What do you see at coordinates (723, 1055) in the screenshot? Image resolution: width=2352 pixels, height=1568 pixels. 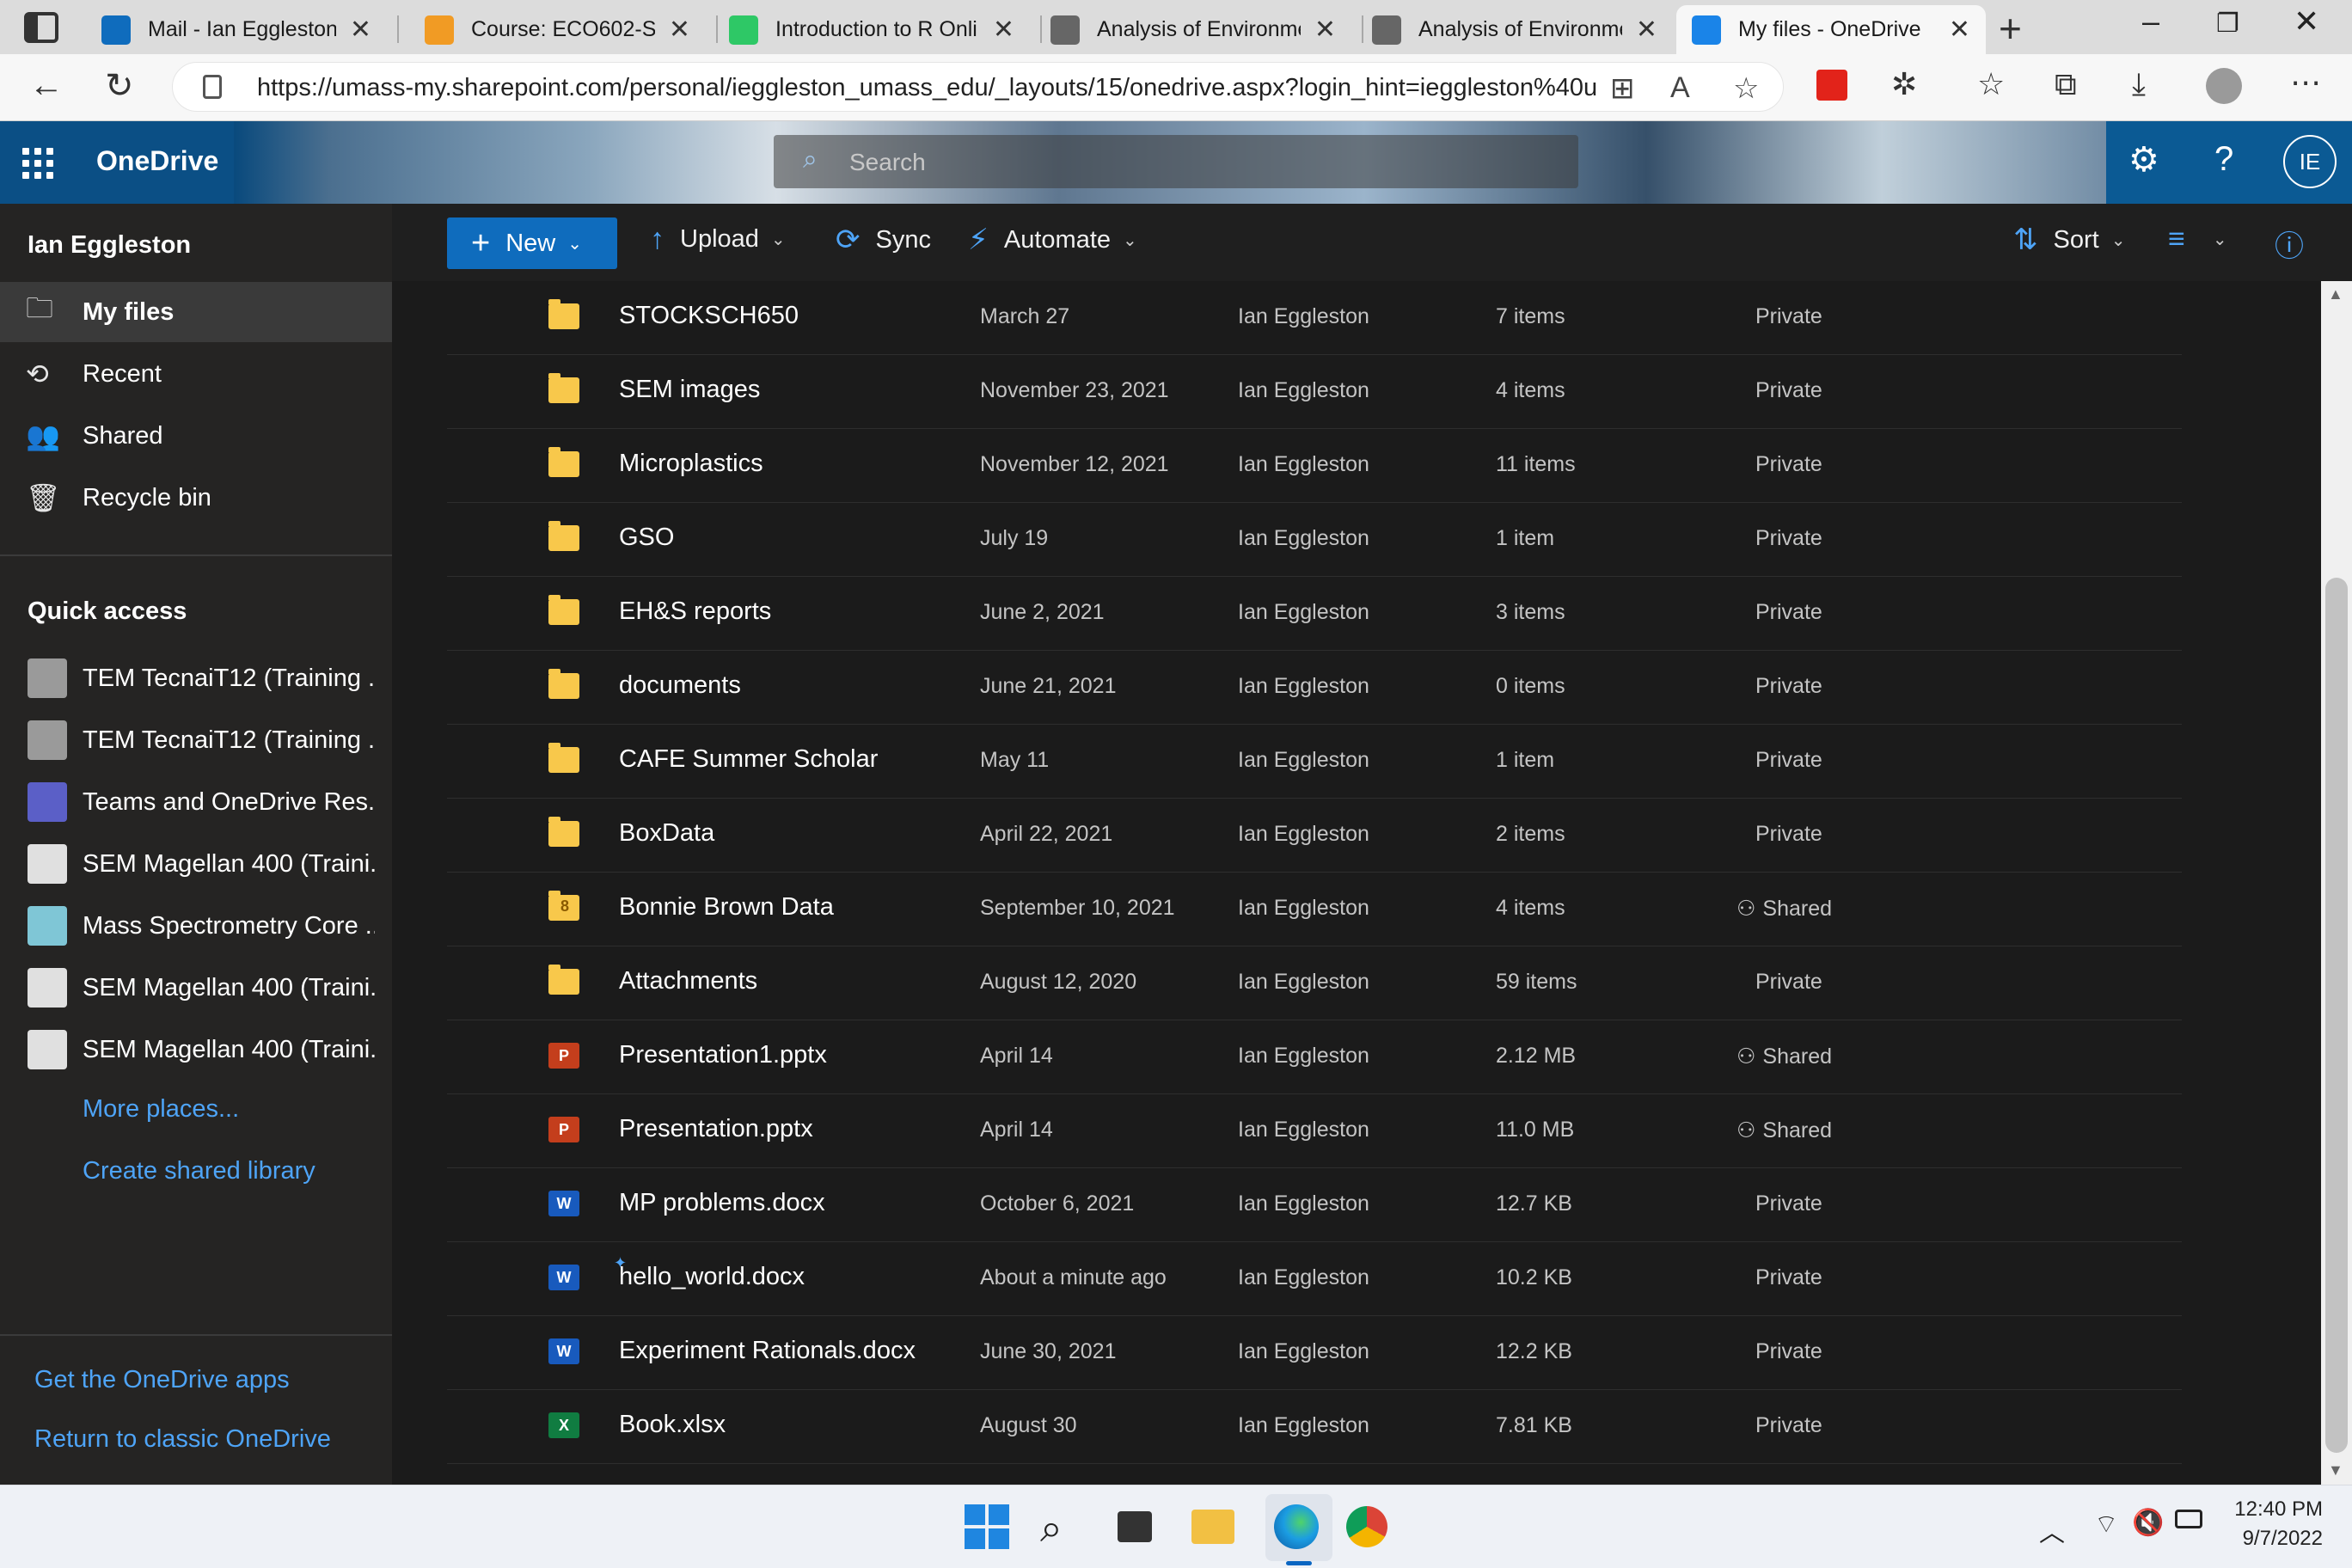 I see `file-name: Presentation1.pptx` at bounding box center [723, 1055].